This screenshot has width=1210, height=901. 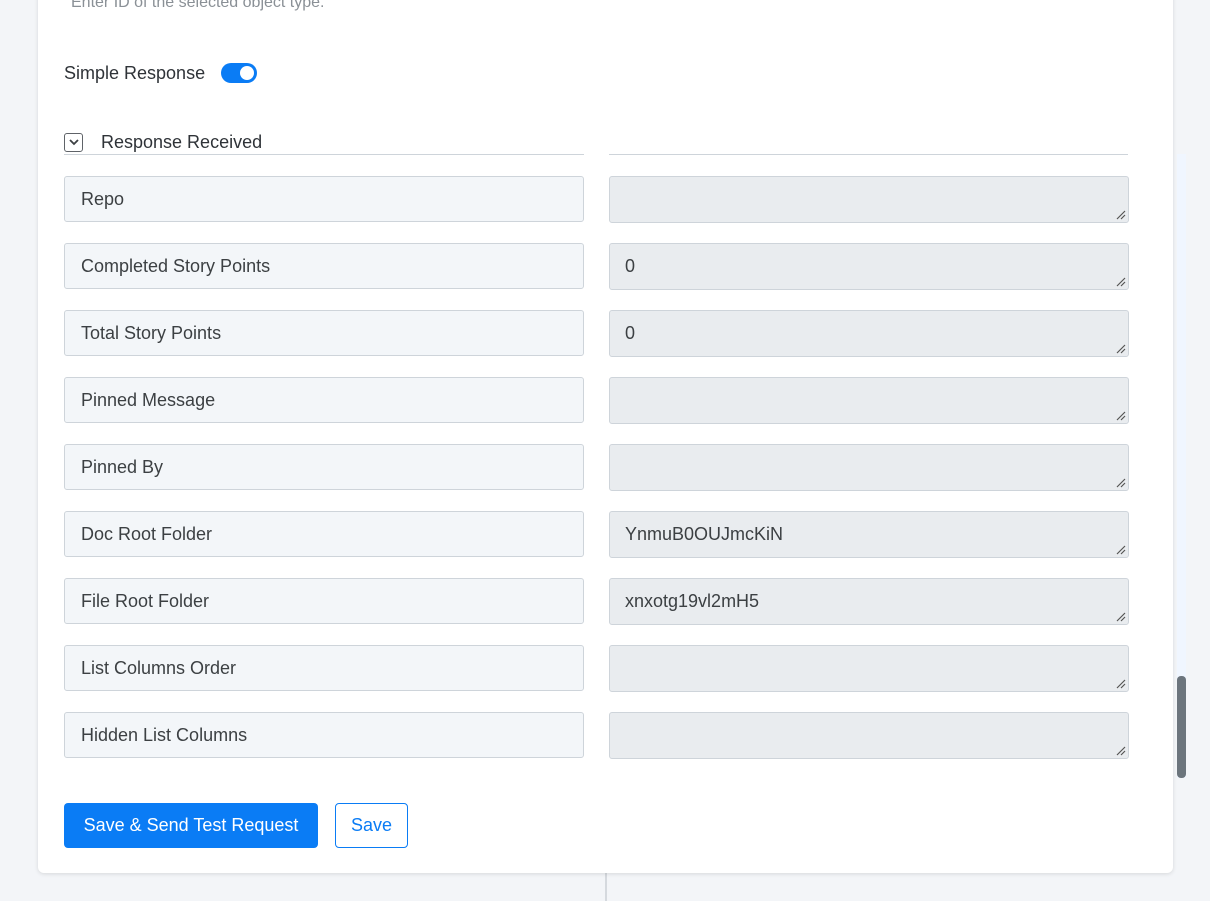 What do you see at coordinates (606, 886) in the screenshot?
I see `layout-divider` at bounding box center [606, 886].